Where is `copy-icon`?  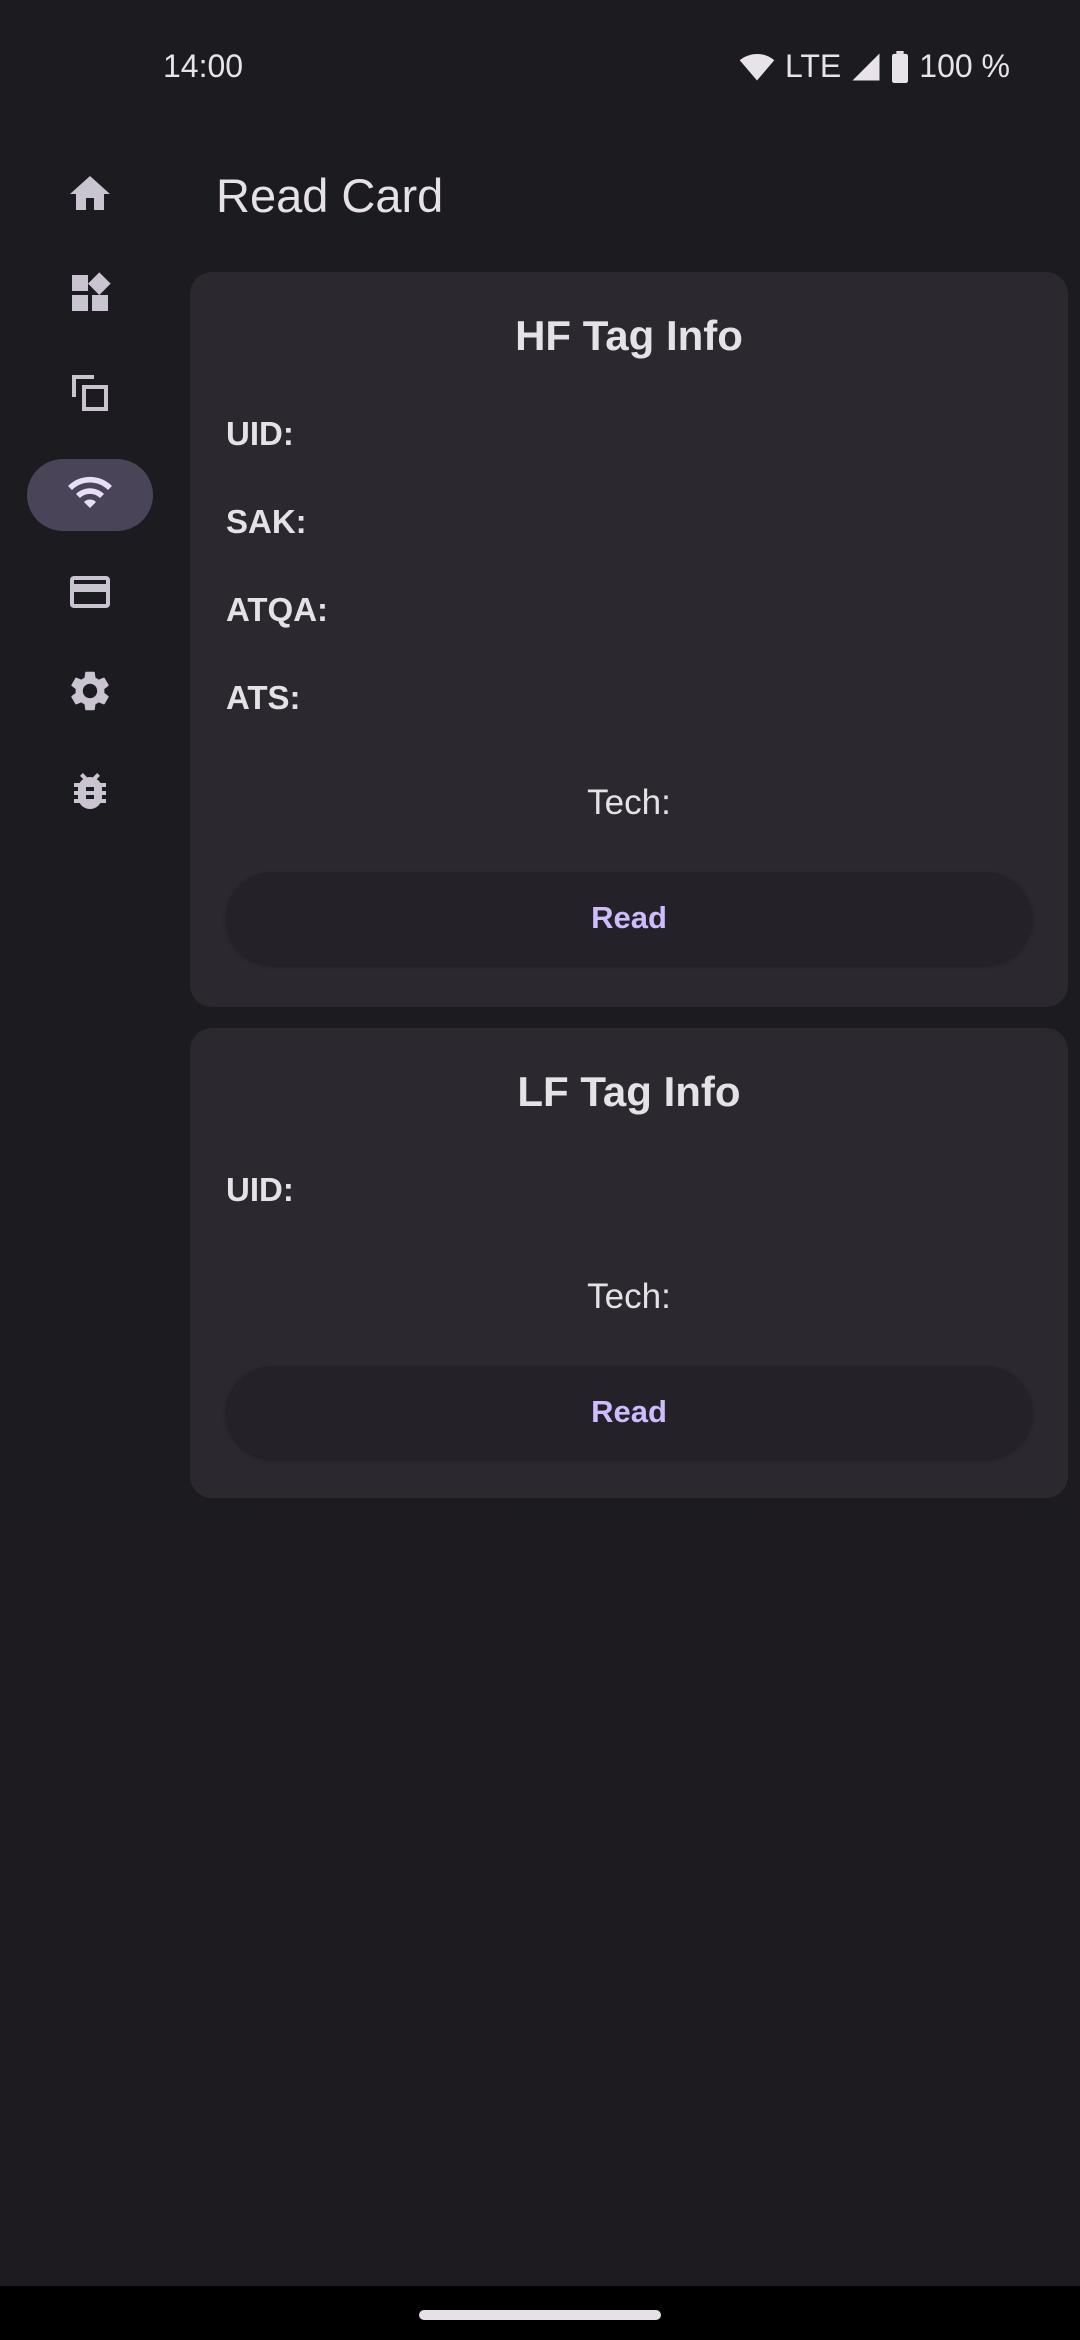
copy-icon is located at coordinates (90, 395).